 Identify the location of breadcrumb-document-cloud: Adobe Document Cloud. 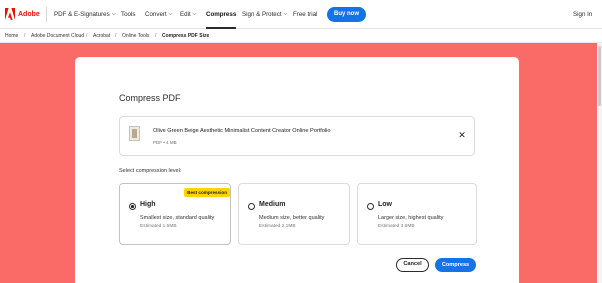
(57, 36).